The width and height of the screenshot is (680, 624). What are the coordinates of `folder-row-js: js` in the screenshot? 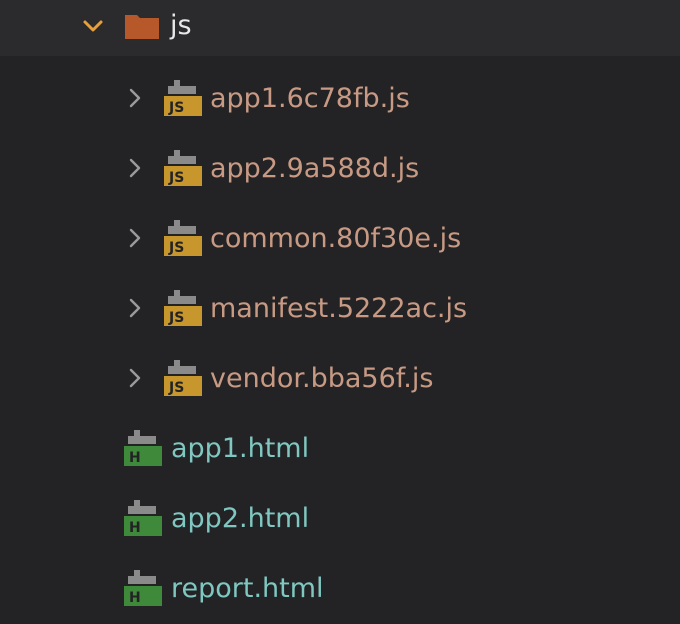 It's located at (340, 28).